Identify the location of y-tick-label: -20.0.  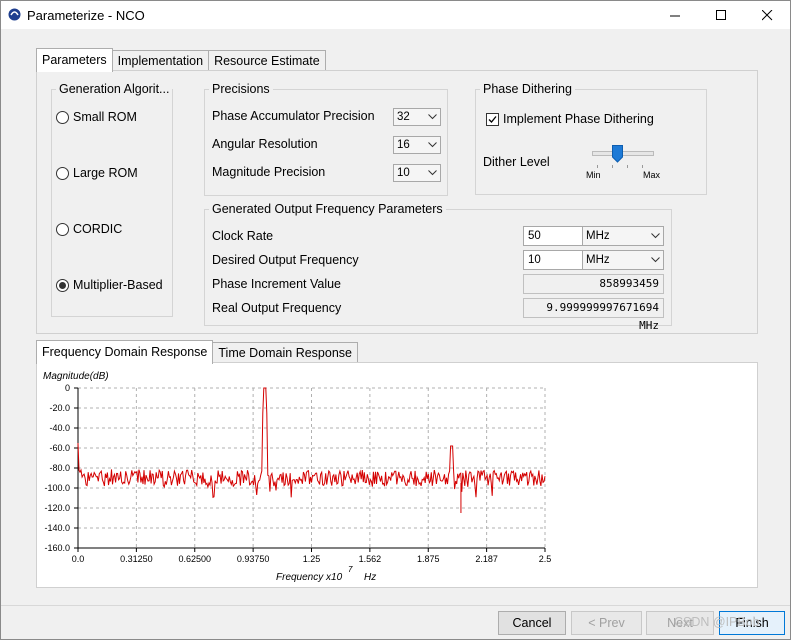
(59, 408).